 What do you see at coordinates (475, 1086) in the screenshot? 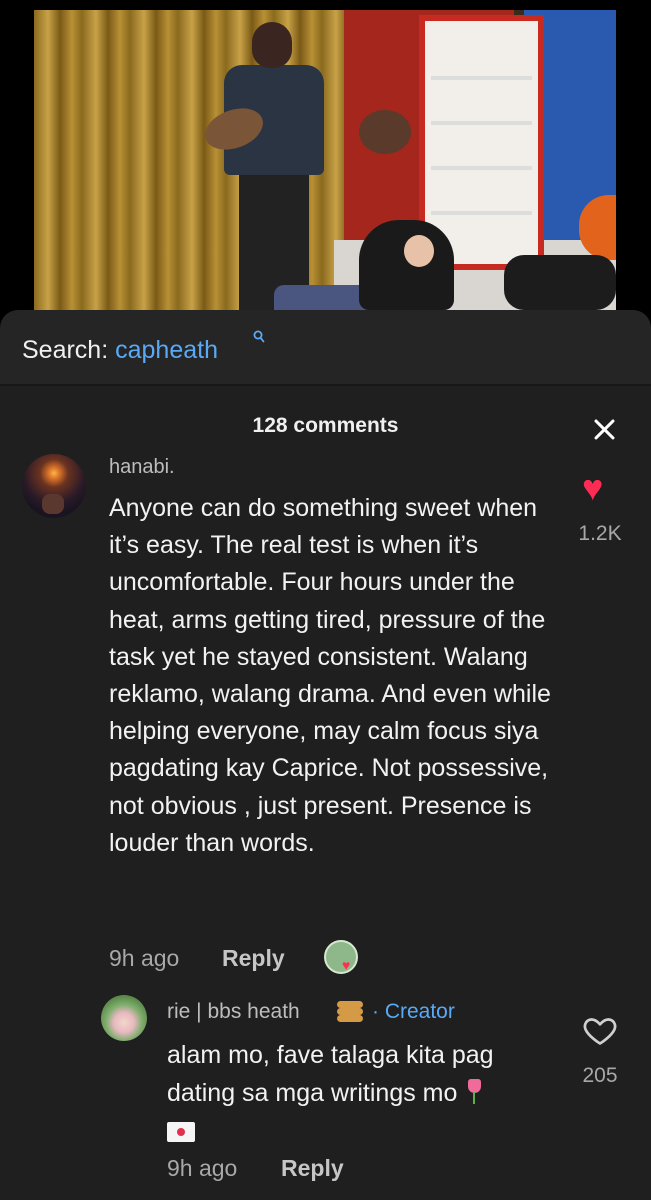
I see `tulip-bloom` at bounding box center [475, 1086].